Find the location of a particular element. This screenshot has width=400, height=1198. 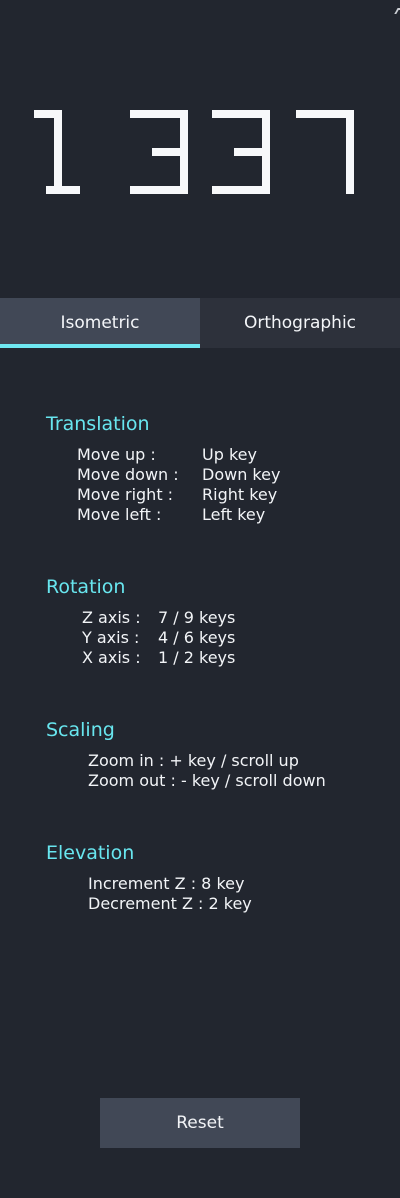

scaling-zoom-out: Zoom out : - key / scroll down is located at coordinates (207, 780).